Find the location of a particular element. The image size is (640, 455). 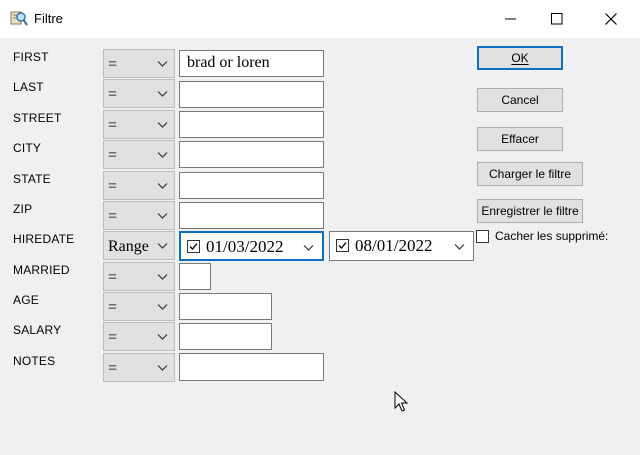

save-filter-button-label: Enregistrer le filtre is located at coordinates (530, 211).